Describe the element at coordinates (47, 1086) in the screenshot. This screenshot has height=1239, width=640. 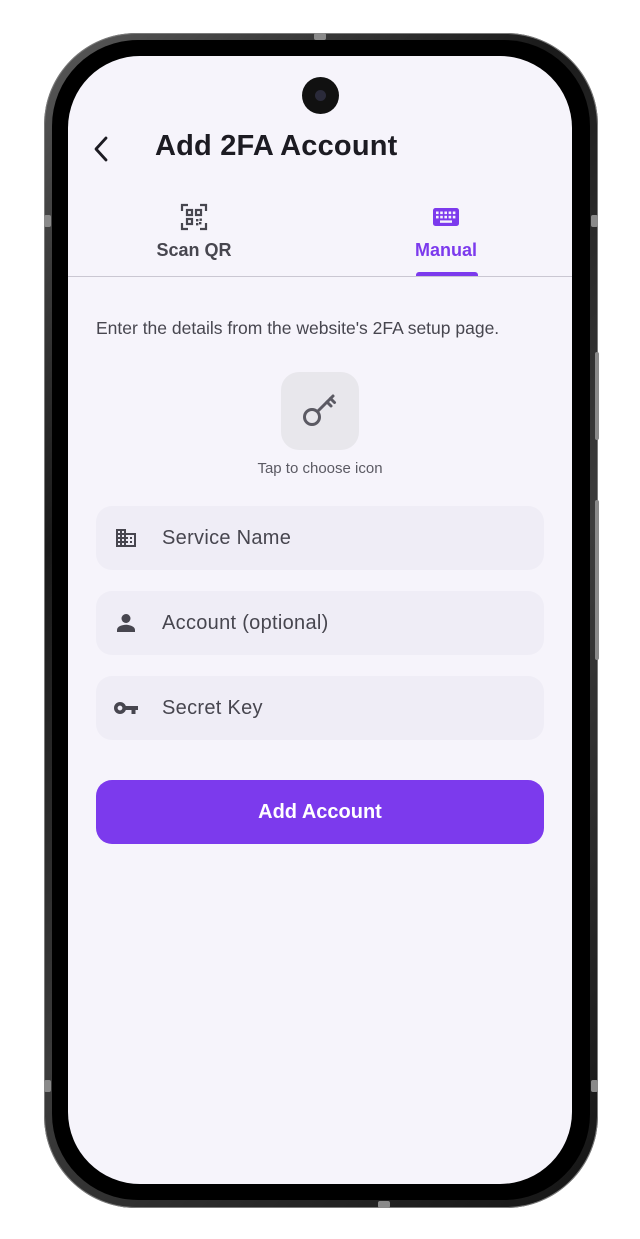
I see `frame-notch-left-bottom` at that location.